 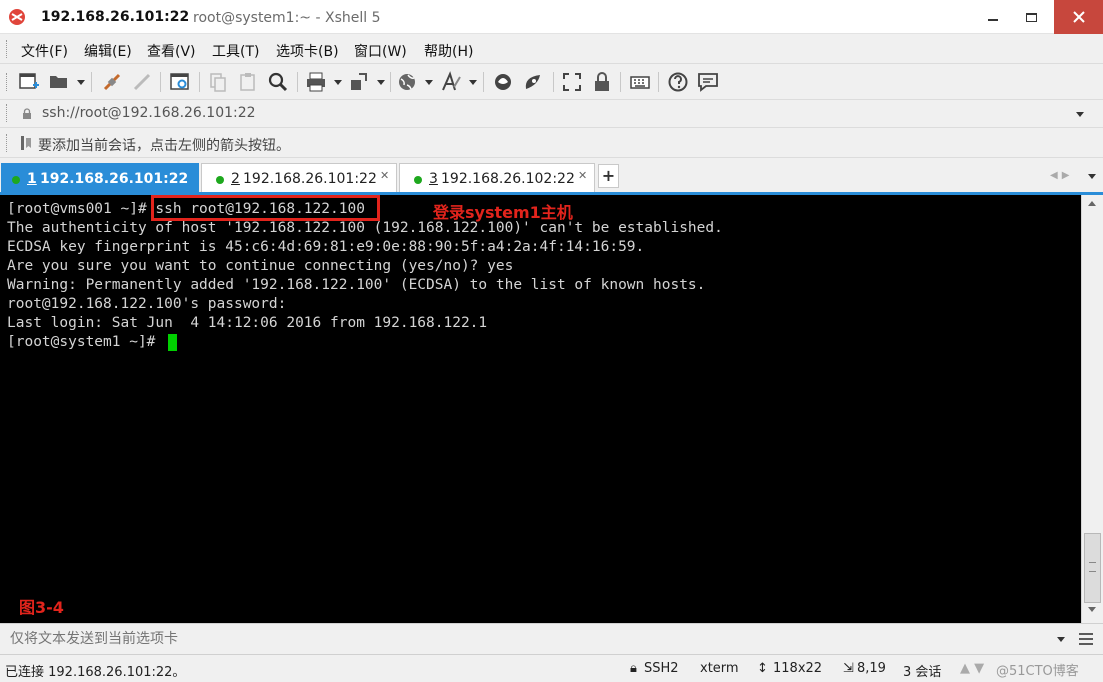 I want to click on globe-dropdown-icon, so click(x=429, y=82).